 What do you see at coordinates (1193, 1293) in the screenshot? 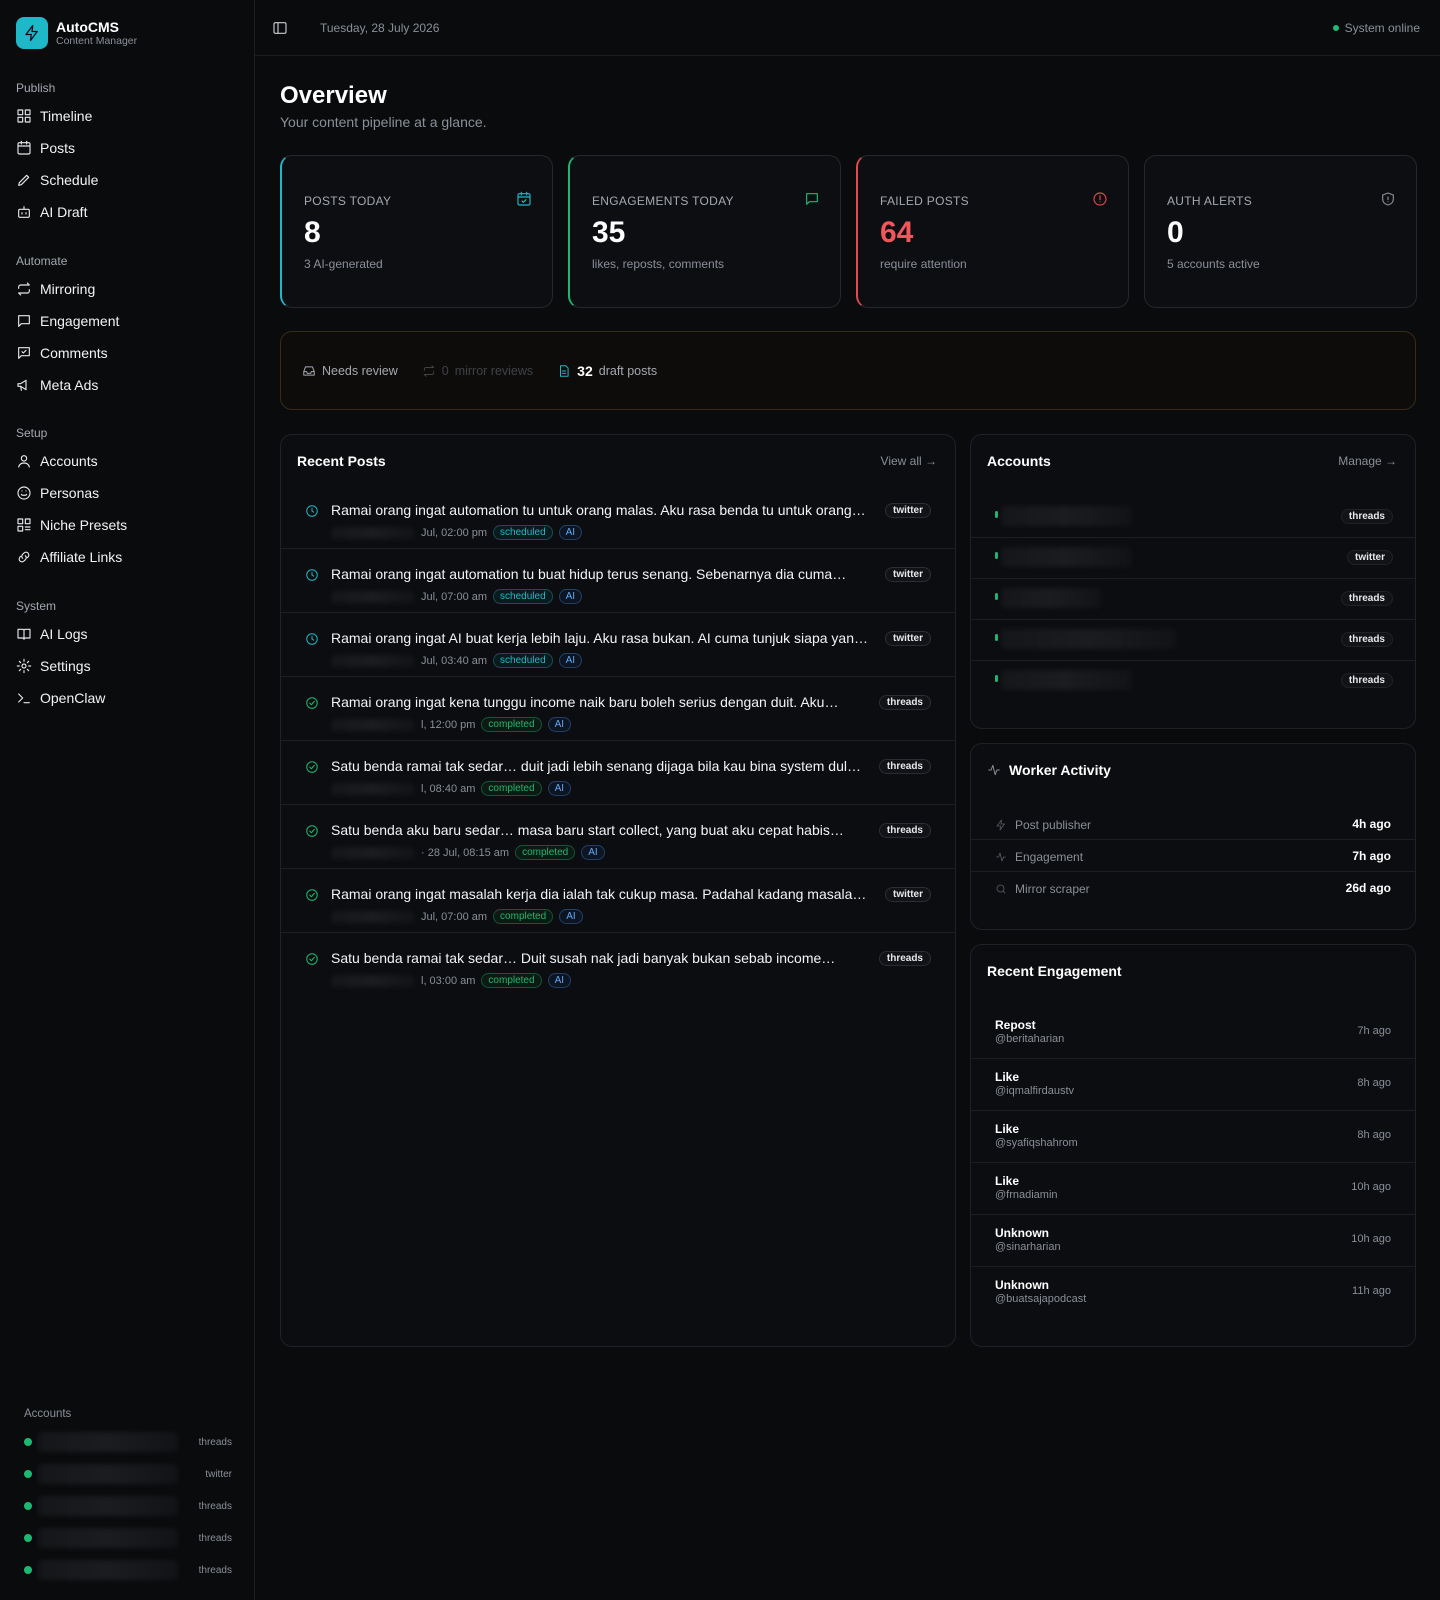
I see `engagement-row: Unknown @buatsajapodcast 11h ago` at bounding box center [1193, 1293].